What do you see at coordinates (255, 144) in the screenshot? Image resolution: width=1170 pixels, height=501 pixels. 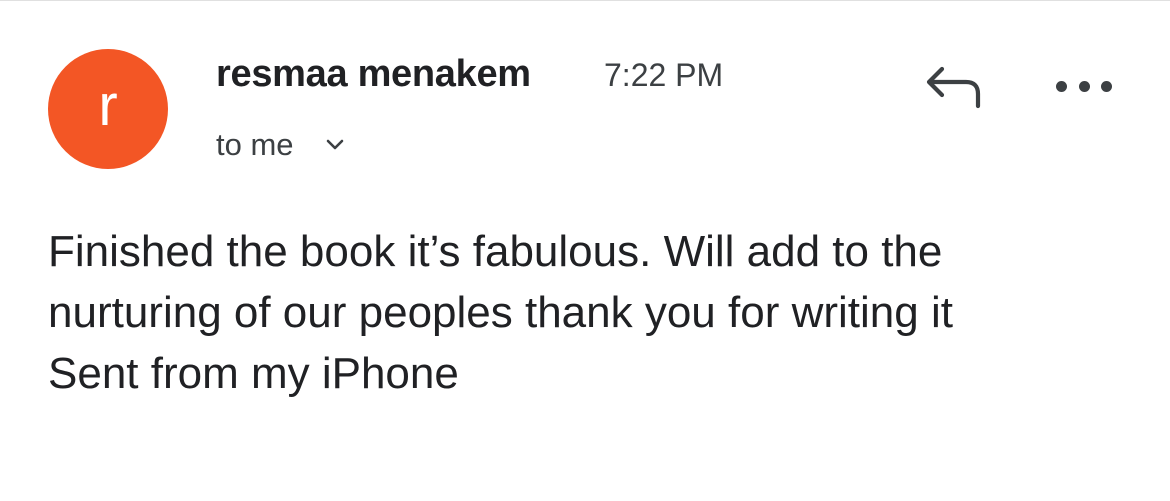 I see `recipient-label: to me` at bounding box center [255, 144].